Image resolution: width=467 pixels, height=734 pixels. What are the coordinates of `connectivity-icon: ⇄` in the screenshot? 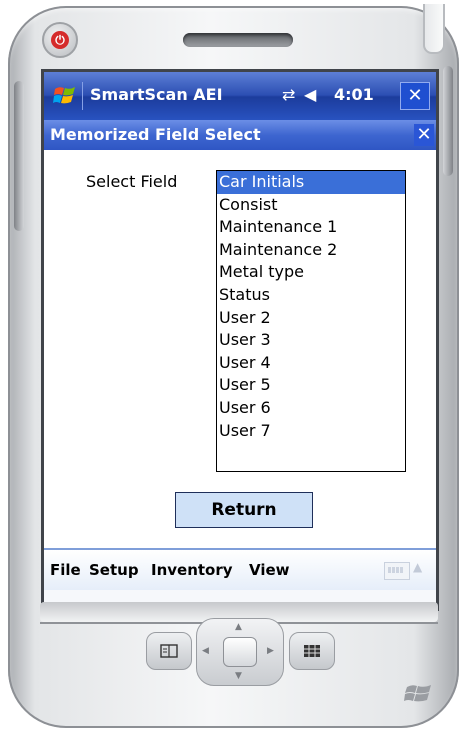 It's located at (288, 94).